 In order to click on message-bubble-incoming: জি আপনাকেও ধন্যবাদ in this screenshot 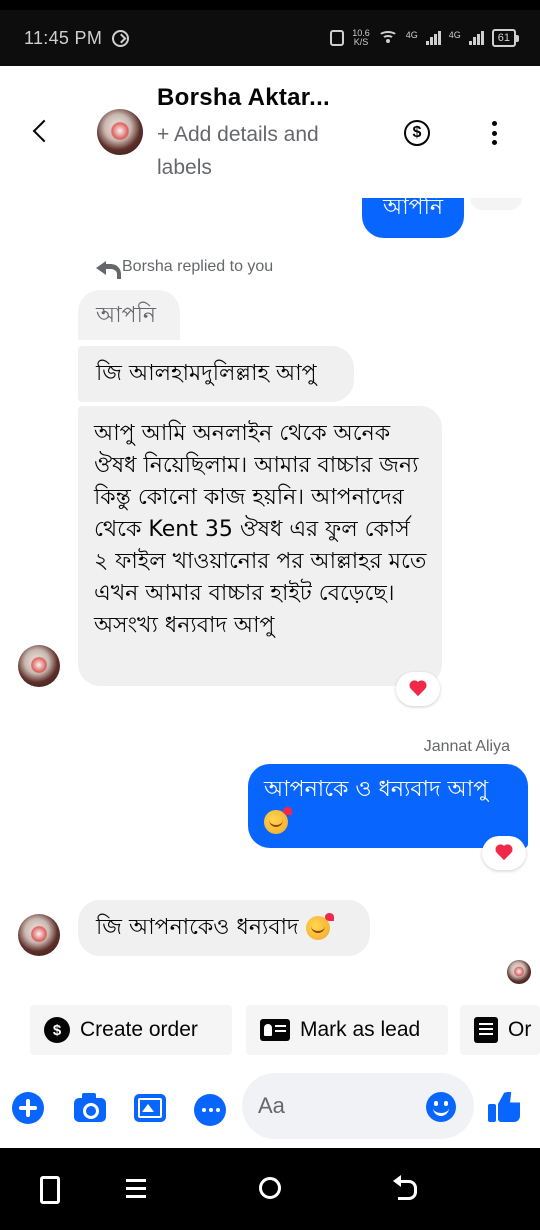, I will do `click(224, 928)`.